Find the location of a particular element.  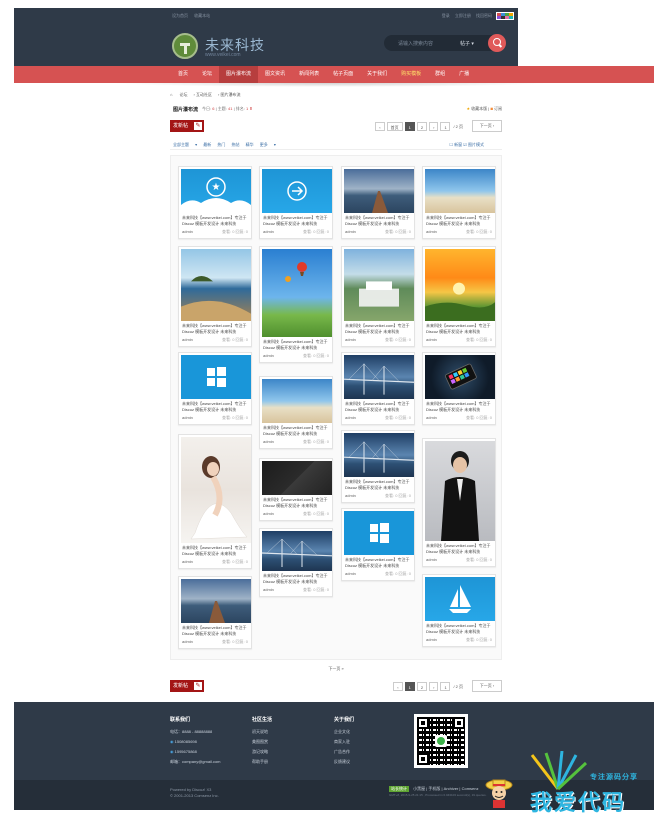

nav-item: 购买模板 is located at coordinates (411, 74).